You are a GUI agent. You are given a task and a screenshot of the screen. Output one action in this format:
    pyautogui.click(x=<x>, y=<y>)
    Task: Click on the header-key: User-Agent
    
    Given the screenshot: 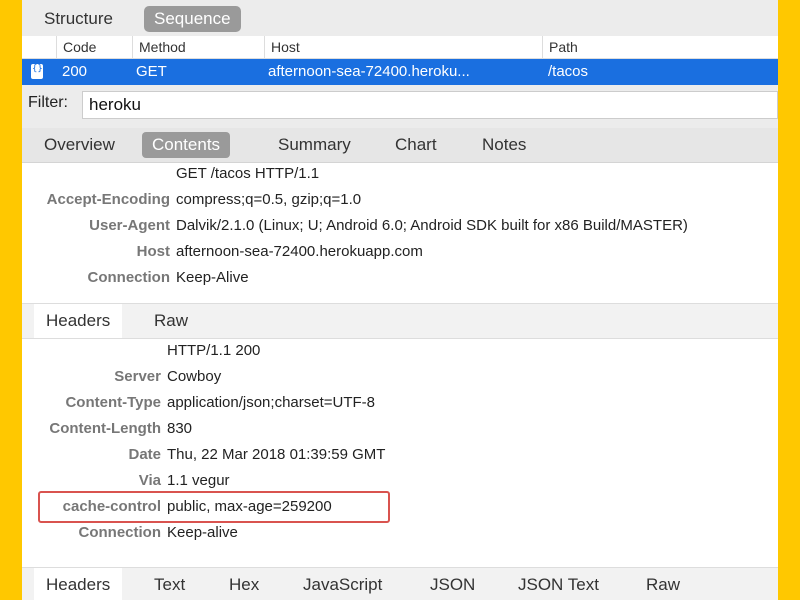 What is the action you would take?
    pyautogui.click(x=129, y=225)
    